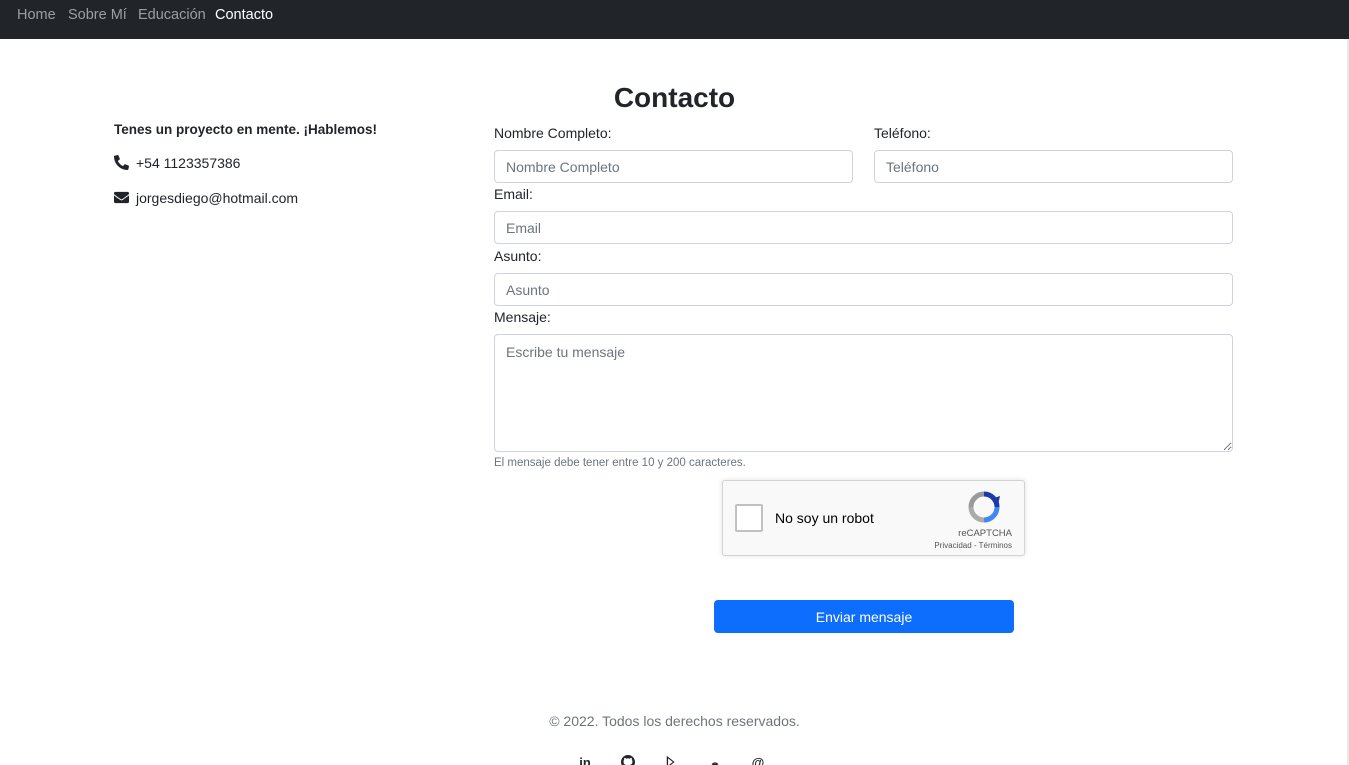 This screenshot has width=1349, height=765. What do you see at coordinates (674, 721) in the screenshot?
I see `footer-copyright: © 2022. Todos los derechos reservados.` at bounding box center [674, 721].